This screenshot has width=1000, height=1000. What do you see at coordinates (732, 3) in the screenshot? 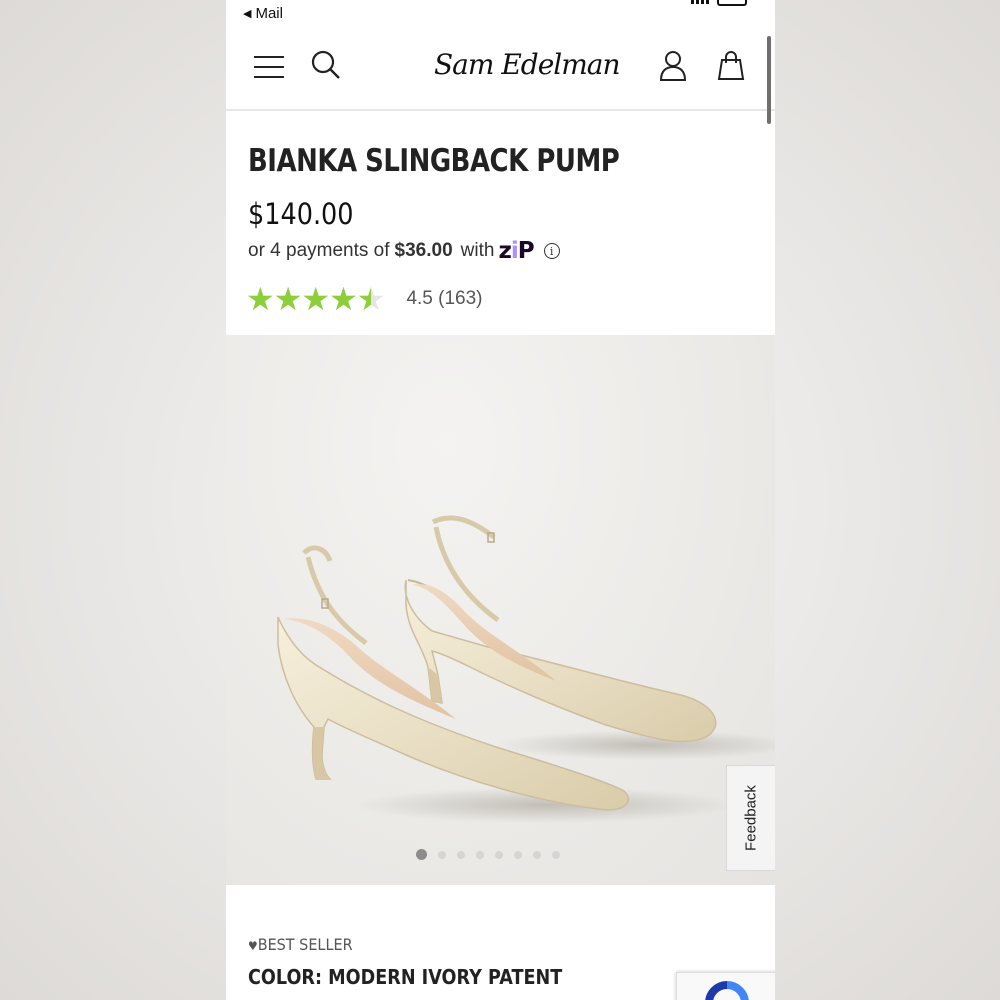
I see `battery-icon` at bounding box center [732, 3].